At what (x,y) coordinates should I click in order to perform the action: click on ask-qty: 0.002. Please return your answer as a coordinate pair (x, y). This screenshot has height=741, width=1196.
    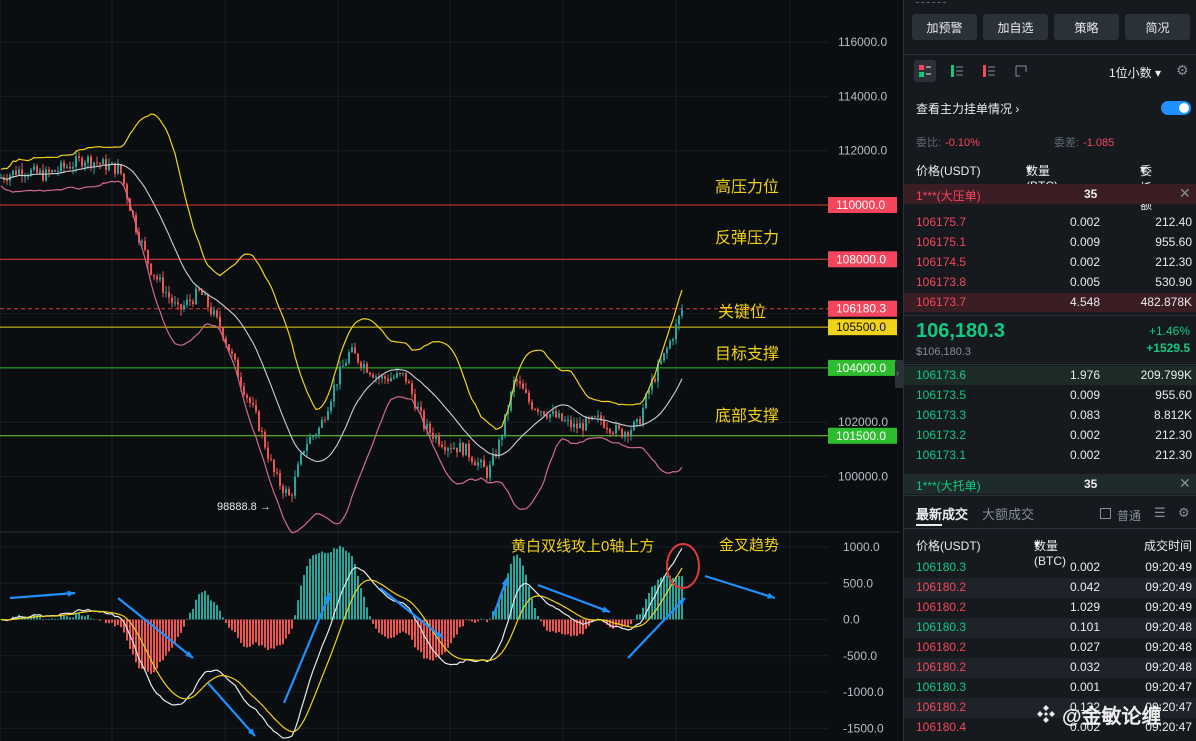
    Looking at the image, I should click on (1084, 222).